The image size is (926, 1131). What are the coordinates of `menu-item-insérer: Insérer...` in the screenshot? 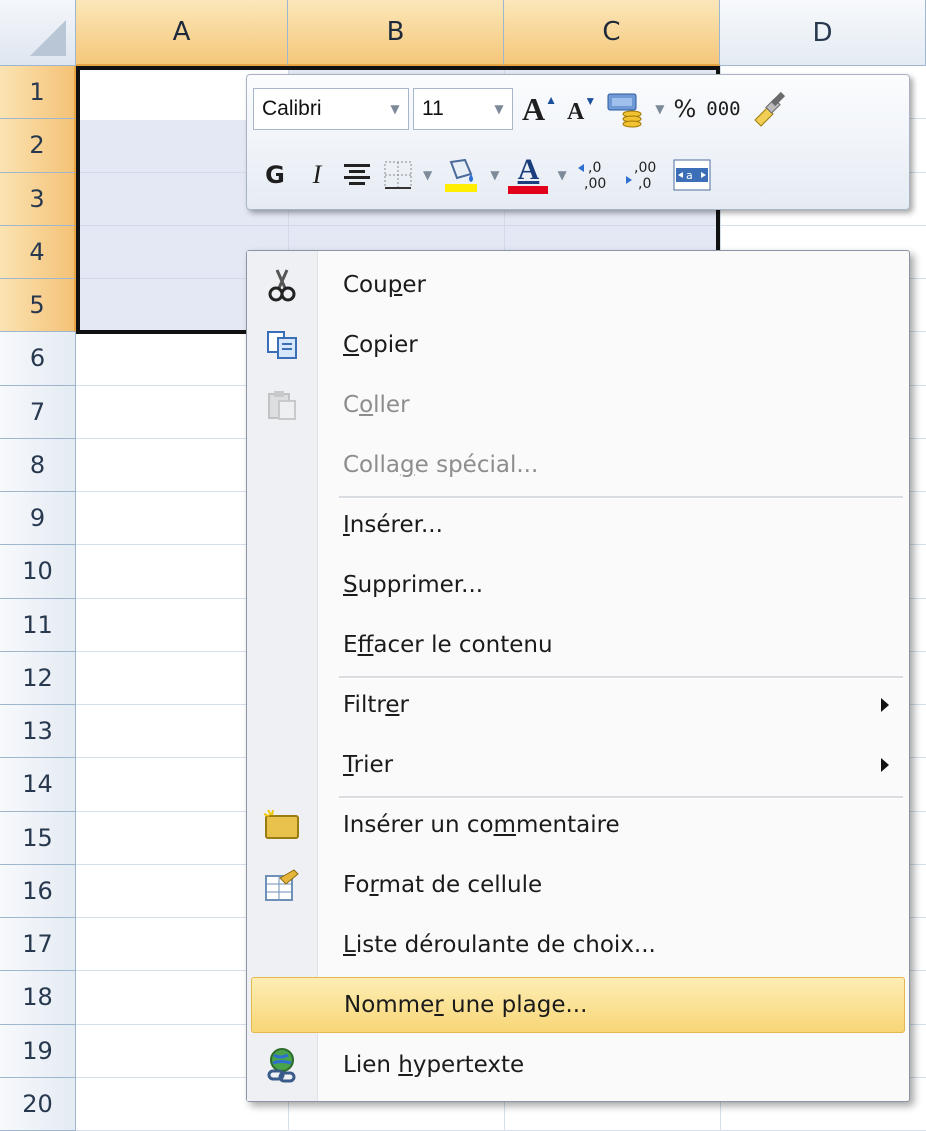 It's located at (578, 525).